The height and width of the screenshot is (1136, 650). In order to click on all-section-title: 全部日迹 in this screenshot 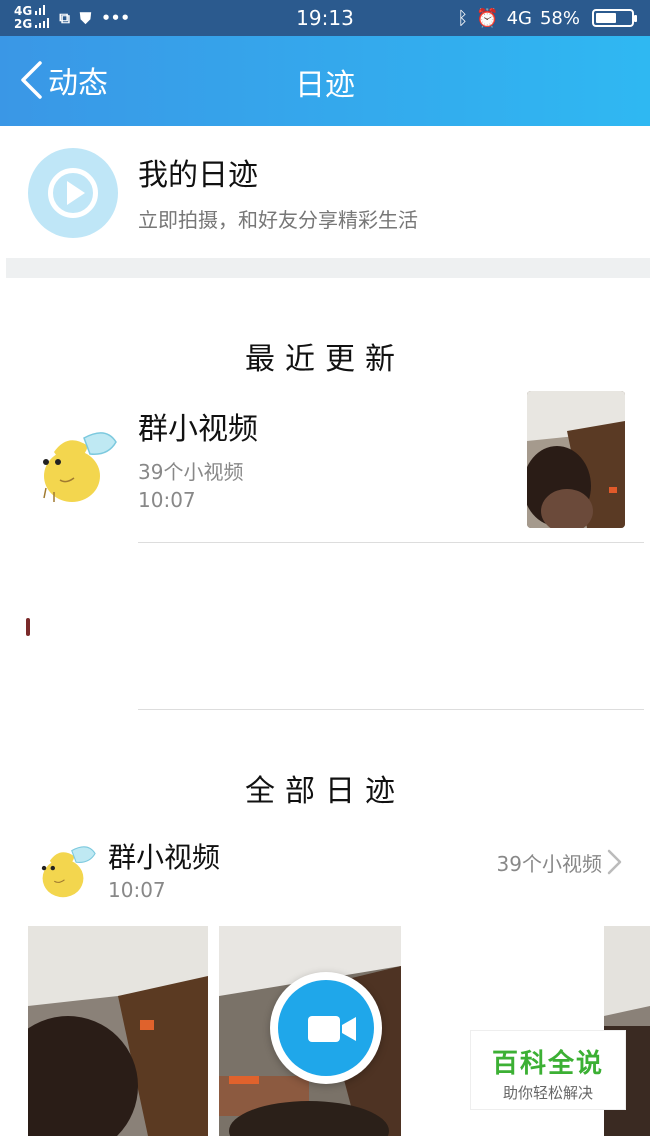, I will do `click(325, 791)`.